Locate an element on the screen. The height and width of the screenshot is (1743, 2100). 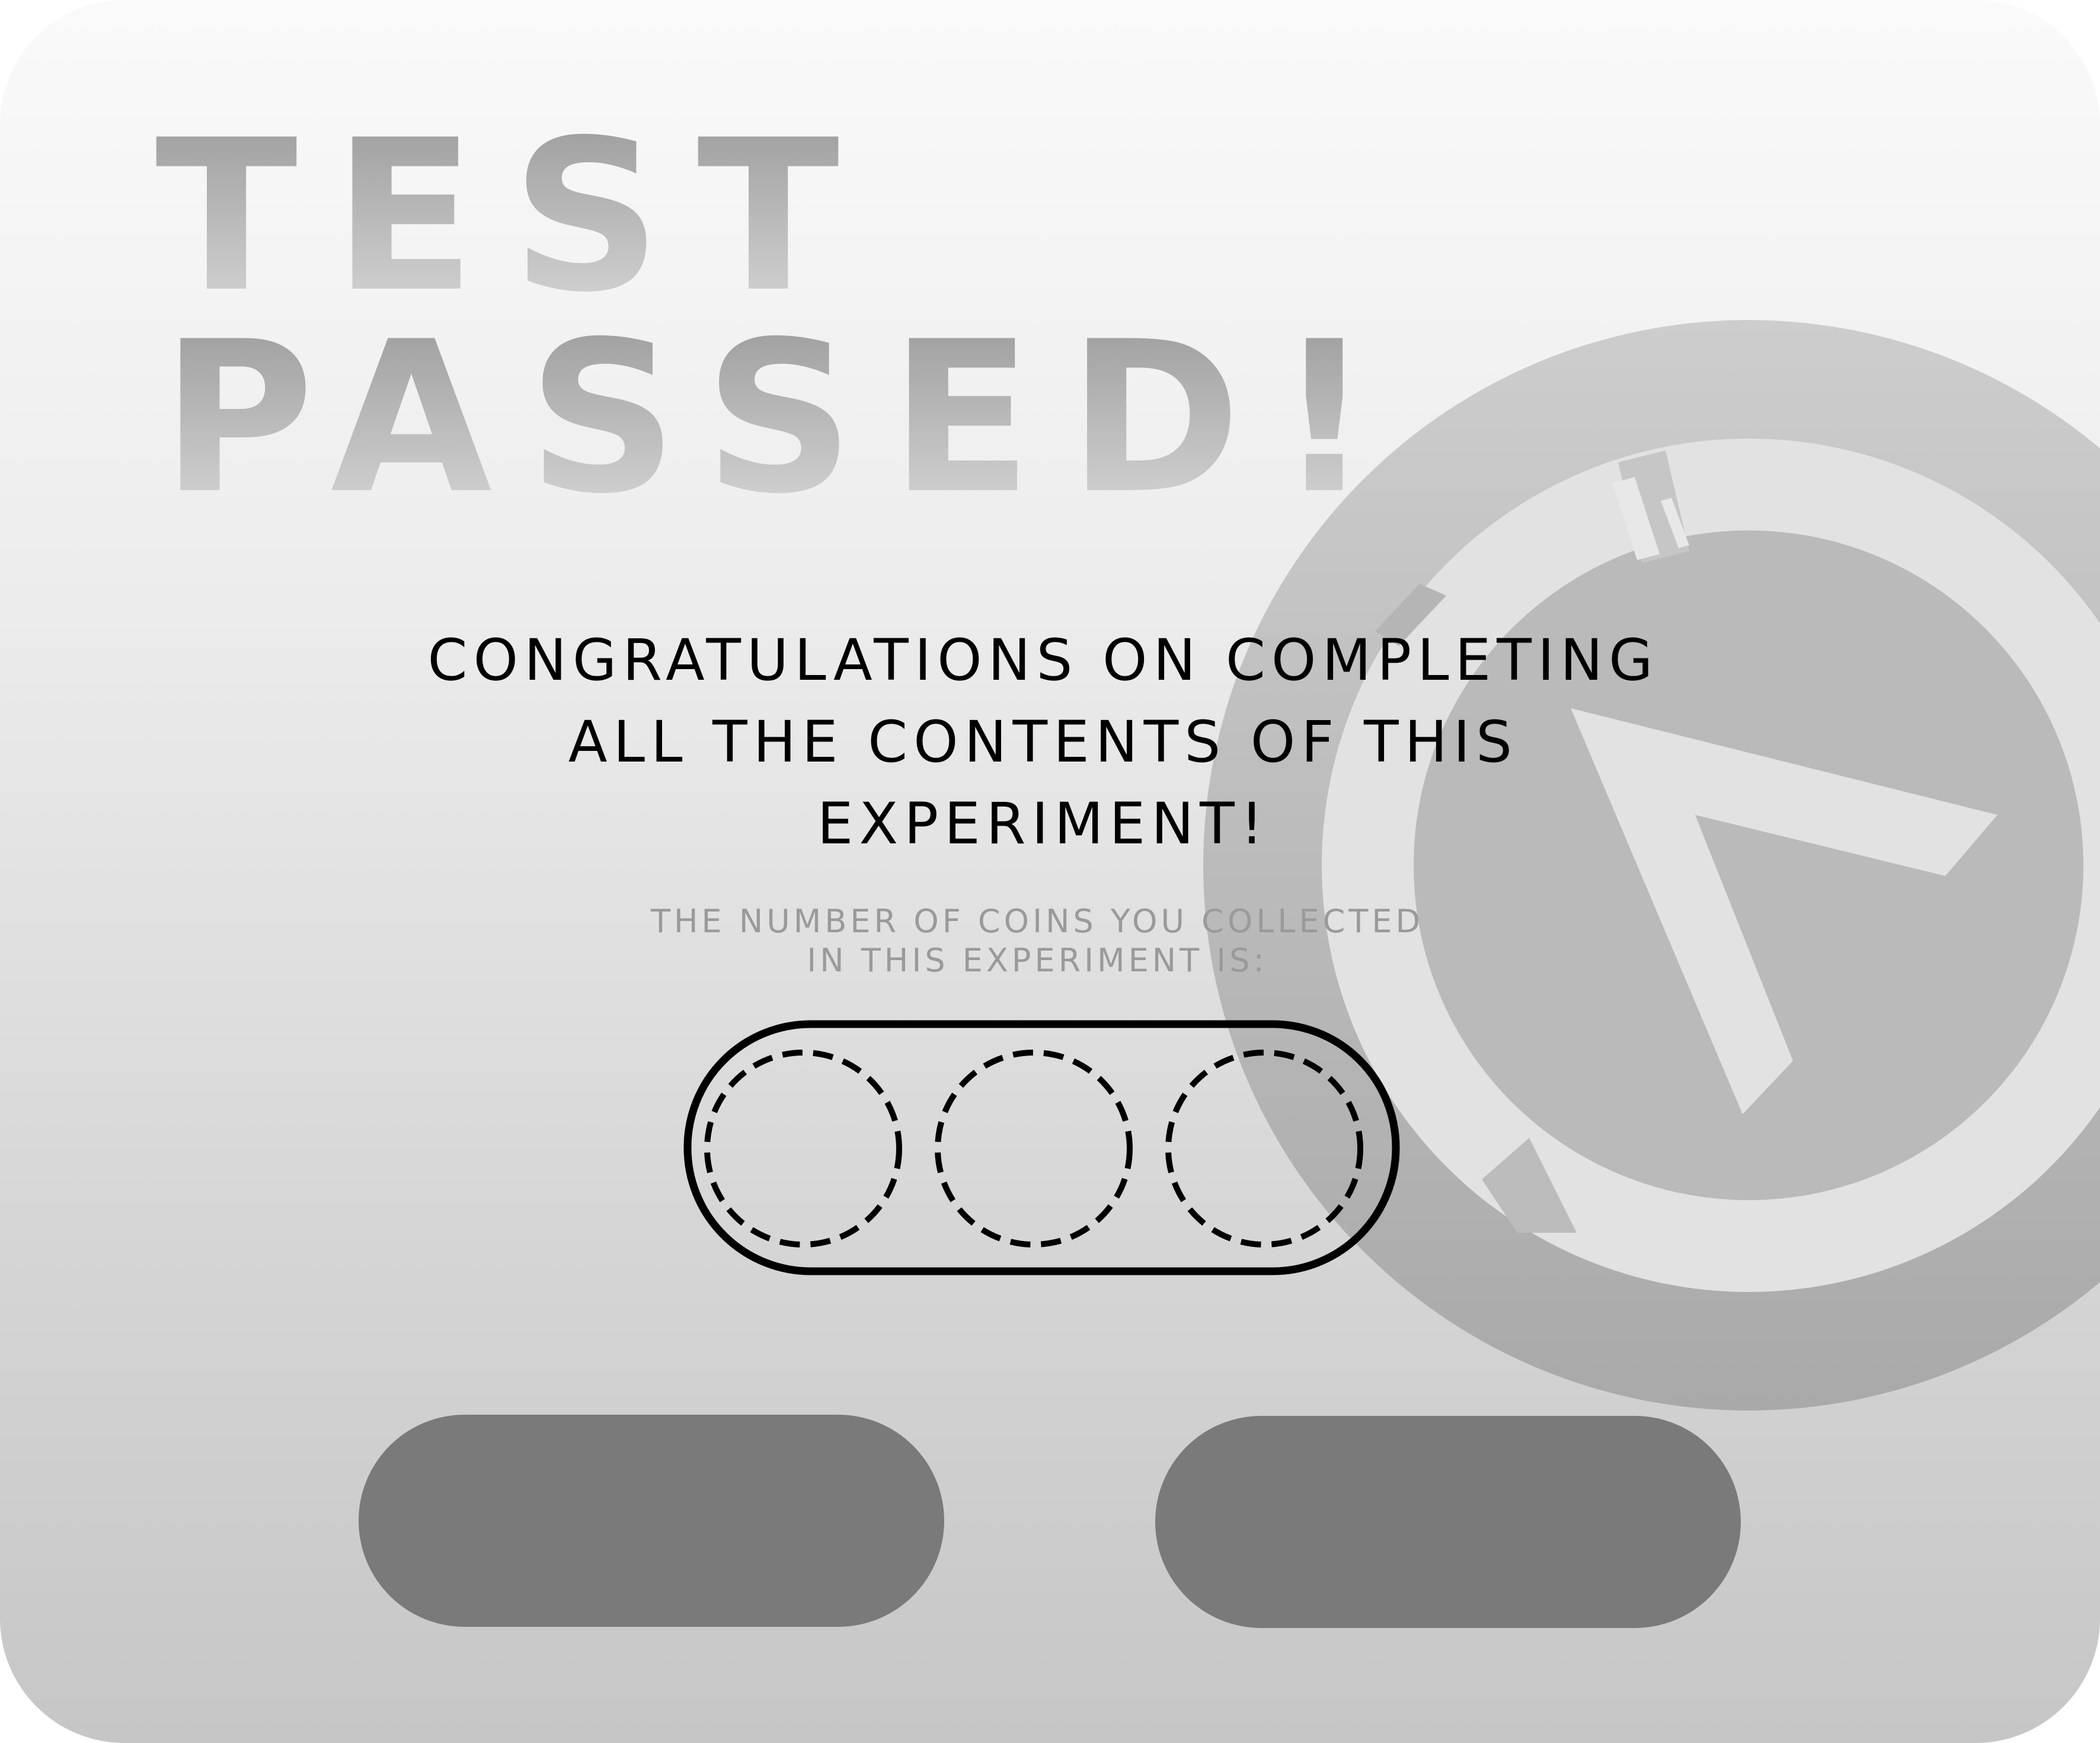
coin-slots is located at coordinates (1033, 1149).